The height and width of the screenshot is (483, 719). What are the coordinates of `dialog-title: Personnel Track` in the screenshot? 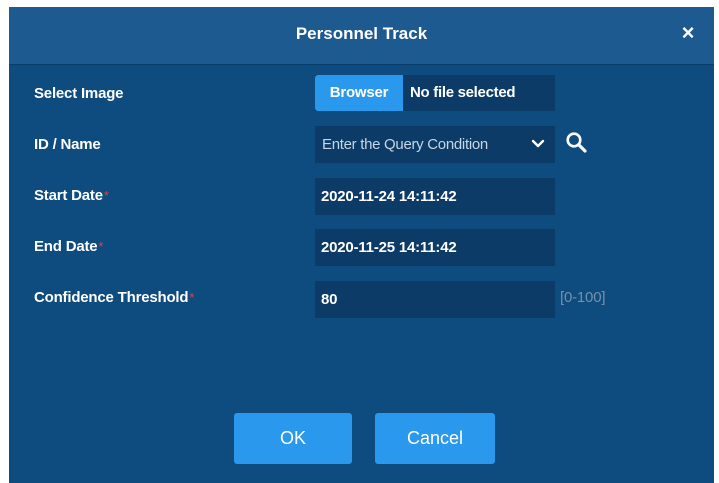 It's located at (361, 33).